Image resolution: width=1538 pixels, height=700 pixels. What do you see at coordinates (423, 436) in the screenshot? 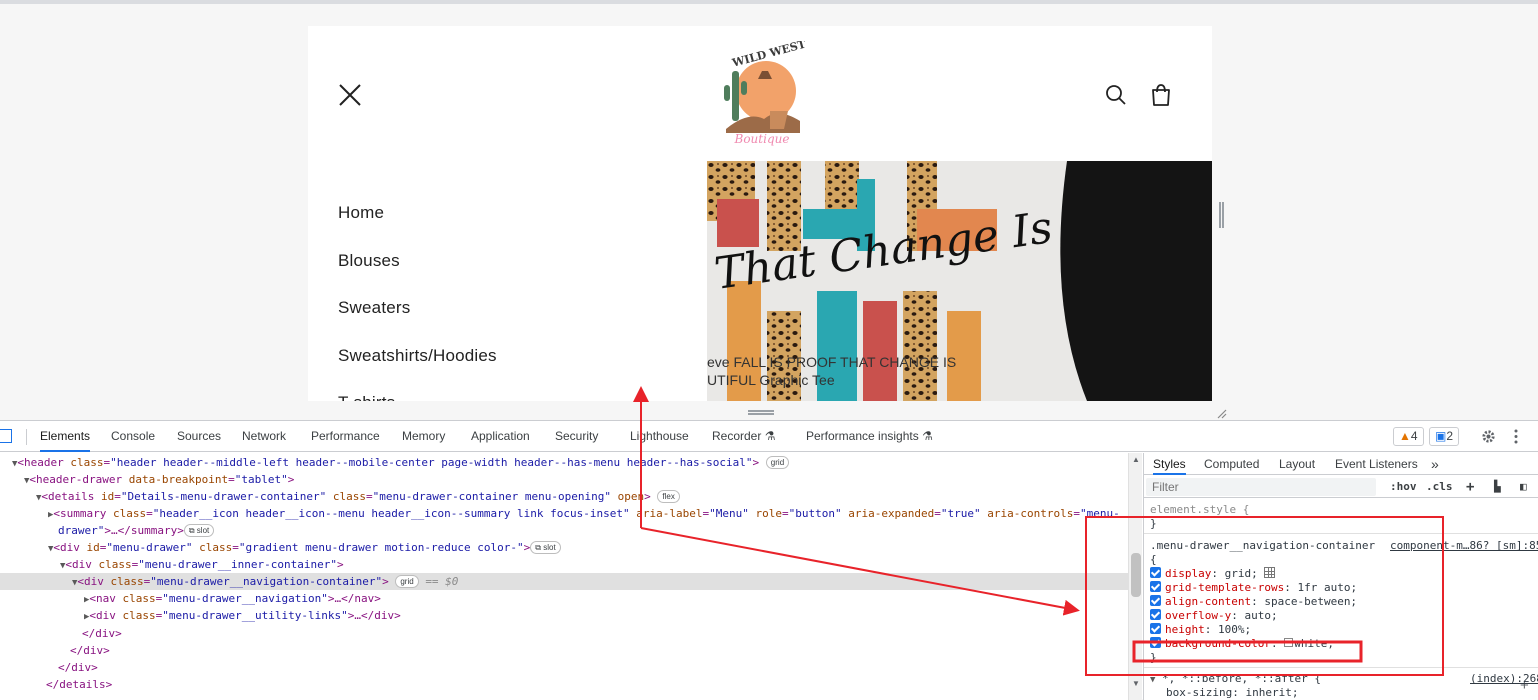
I see `tab-memory: Memory` at bounding box center [423, 436].